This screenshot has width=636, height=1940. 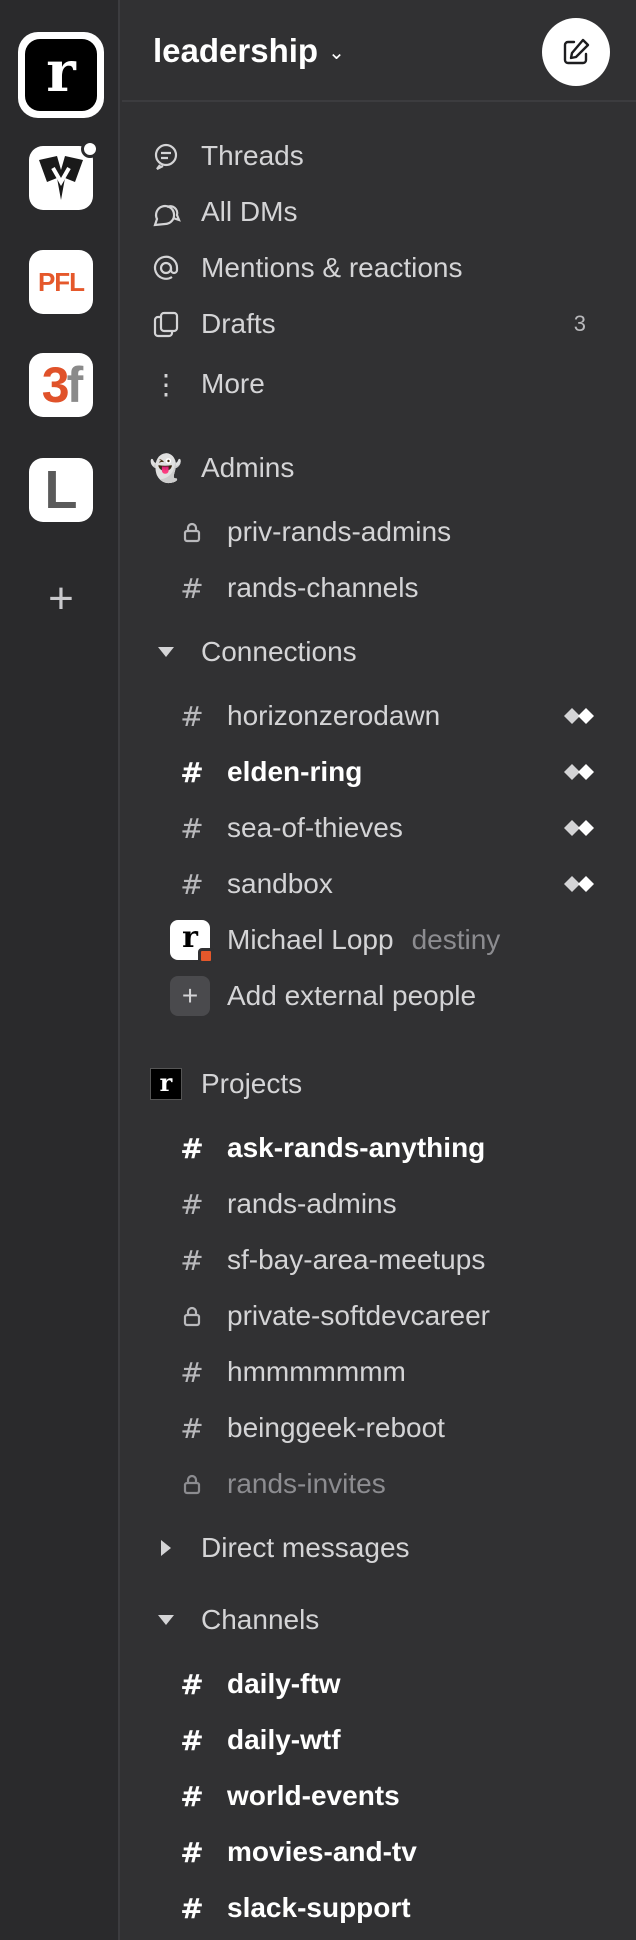 I want to click on section-connections: Connections, so click(x=379, y=652).